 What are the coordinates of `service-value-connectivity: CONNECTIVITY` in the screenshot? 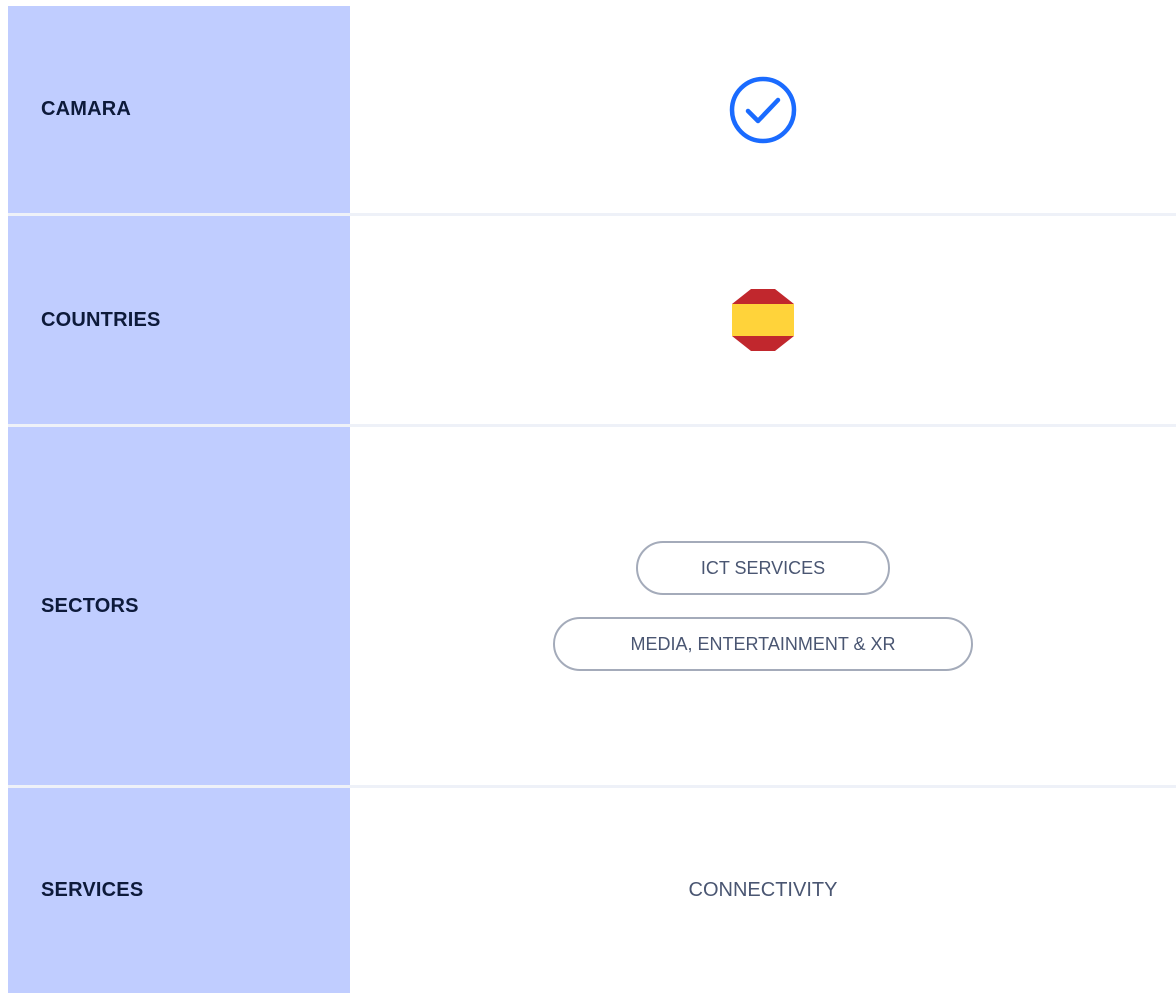 It's located at (763, 890).